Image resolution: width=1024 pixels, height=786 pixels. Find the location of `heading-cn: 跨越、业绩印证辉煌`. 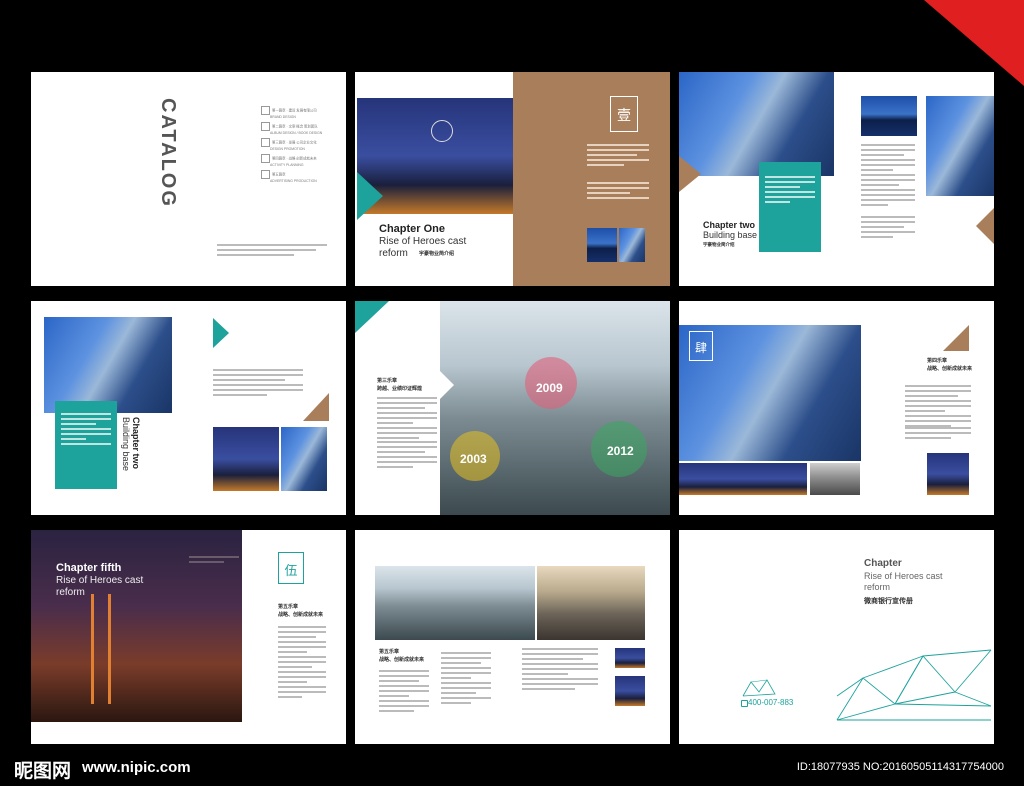

heading-cn: 跨越、业绩印证辉煌 is located at coordinates (400, 389).